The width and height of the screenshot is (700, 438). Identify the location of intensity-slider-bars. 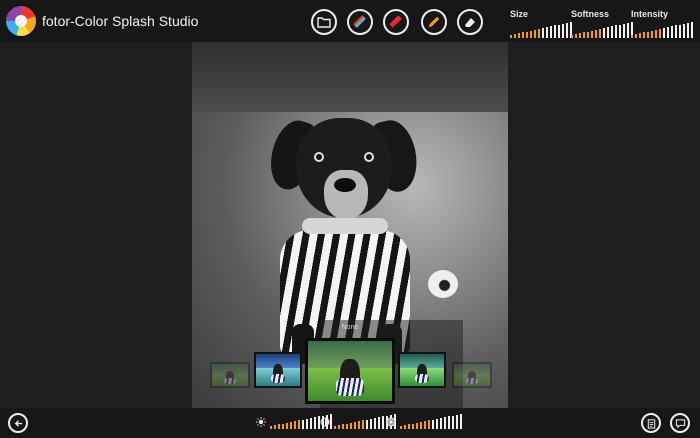
(662, 30).